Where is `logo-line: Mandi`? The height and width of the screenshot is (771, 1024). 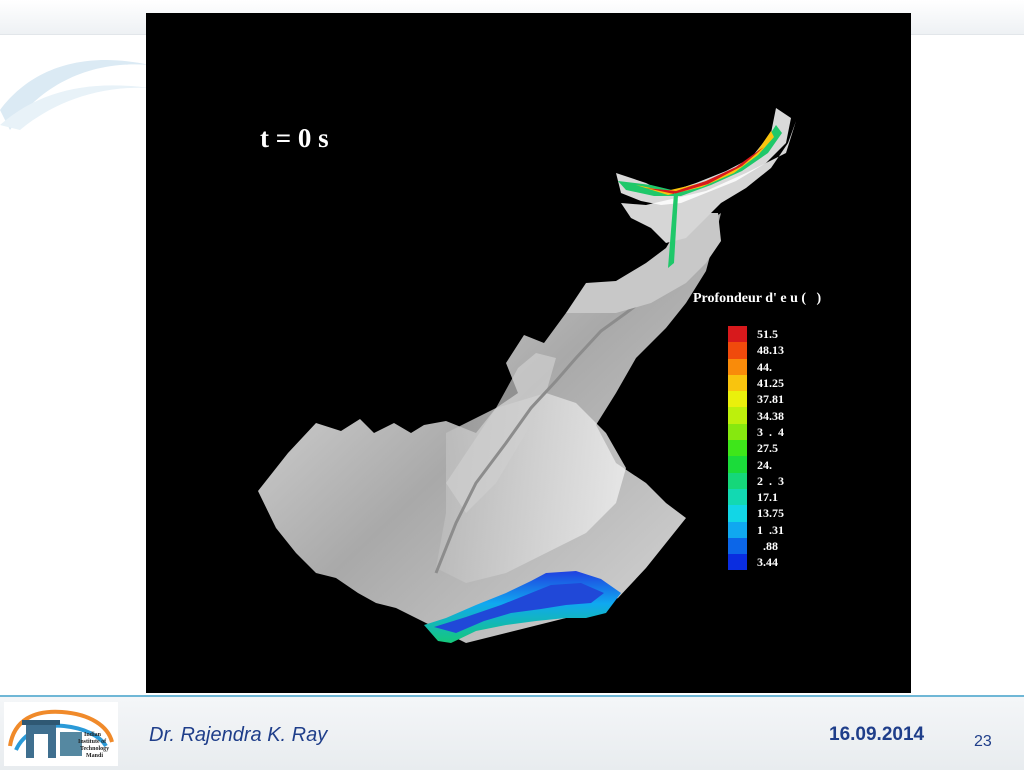
logo-line: Mandi is located at coordinates (94, 756).